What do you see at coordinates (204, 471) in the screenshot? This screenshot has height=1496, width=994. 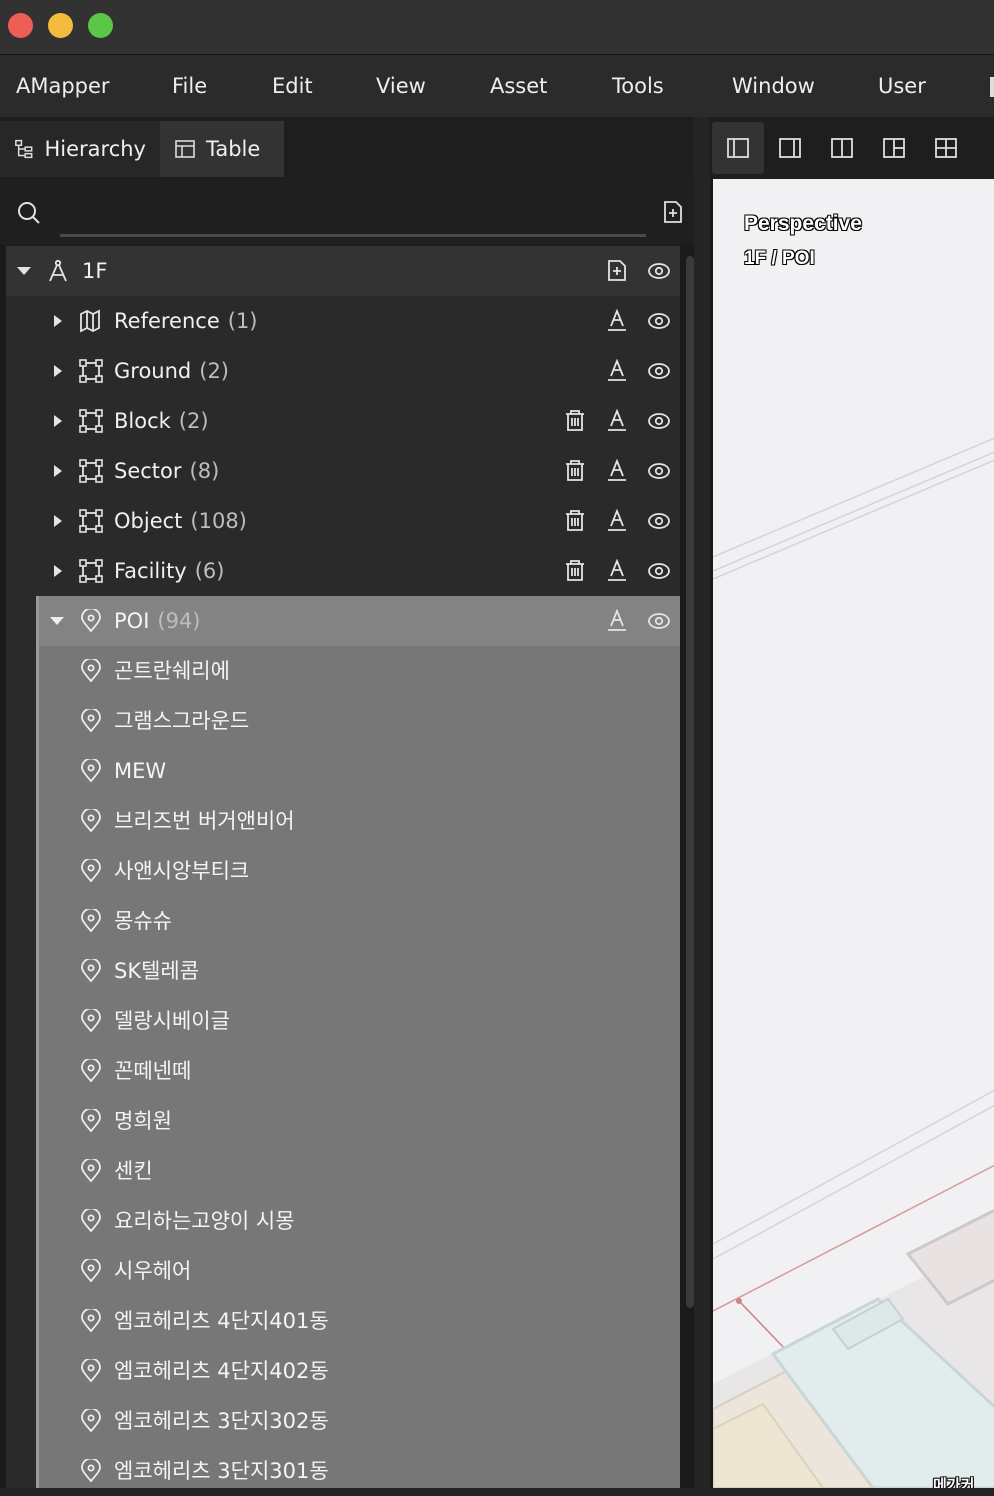 I see `layer-label-count: (8)` at bounding box center [204, 471].